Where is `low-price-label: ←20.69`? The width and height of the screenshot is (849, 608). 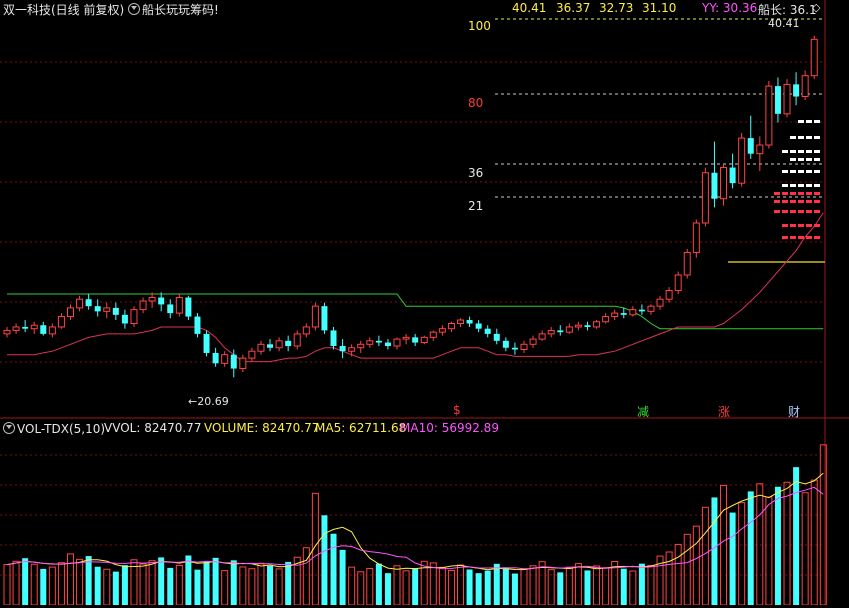 low-price-label: ←20.69 is located at coordinates (208, 401).